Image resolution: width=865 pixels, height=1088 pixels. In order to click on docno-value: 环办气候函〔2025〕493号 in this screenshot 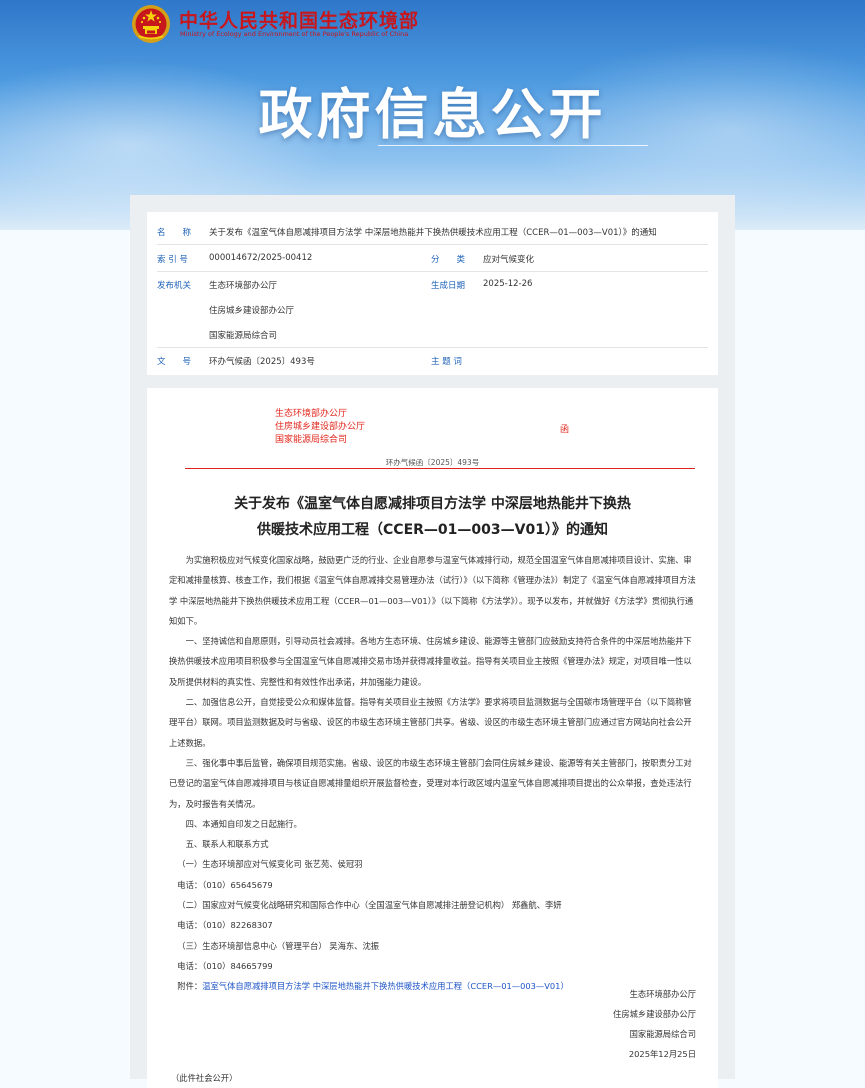, I will do `click(262, 362)`.